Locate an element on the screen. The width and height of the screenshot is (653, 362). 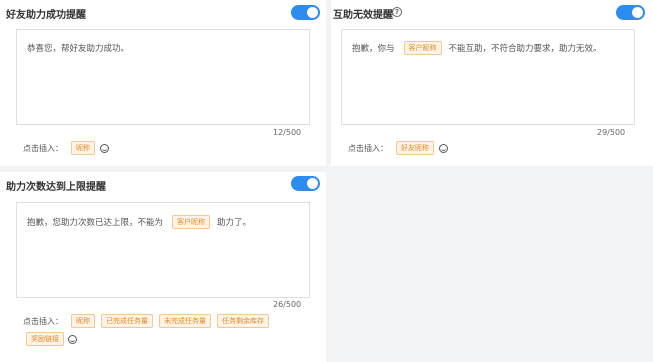
mutual-invalid-counter: 29/500 is located at coordinates (611, 132).